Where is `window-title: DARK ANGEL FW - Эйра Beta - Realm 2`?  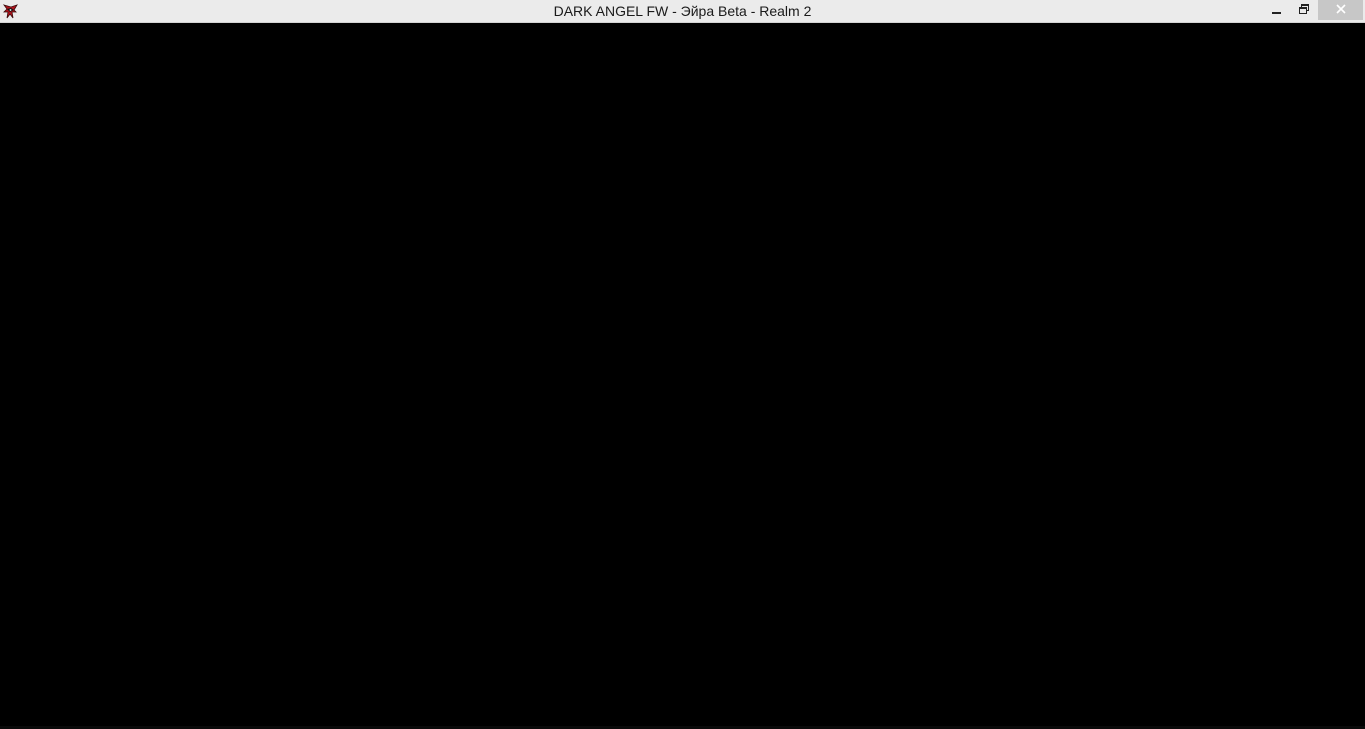 window-title: DARK ANGEL FW - Эйра Beta - Realm 2 is located at coordinates (682, 11).